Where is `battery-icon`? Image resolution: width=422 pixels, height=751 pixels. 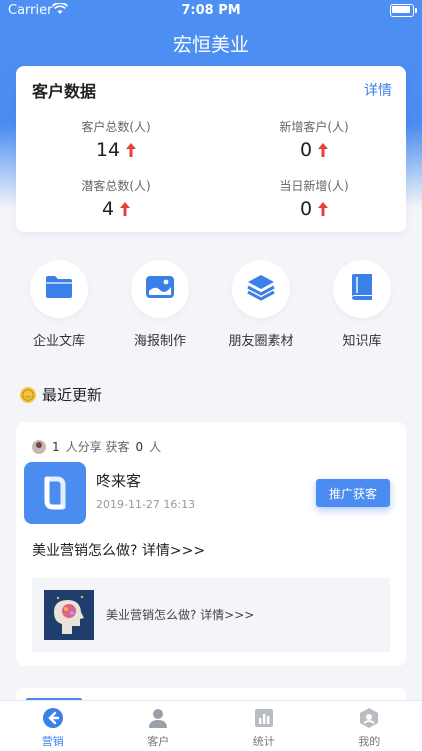
battery-icon is located at coordinates (402, 10).